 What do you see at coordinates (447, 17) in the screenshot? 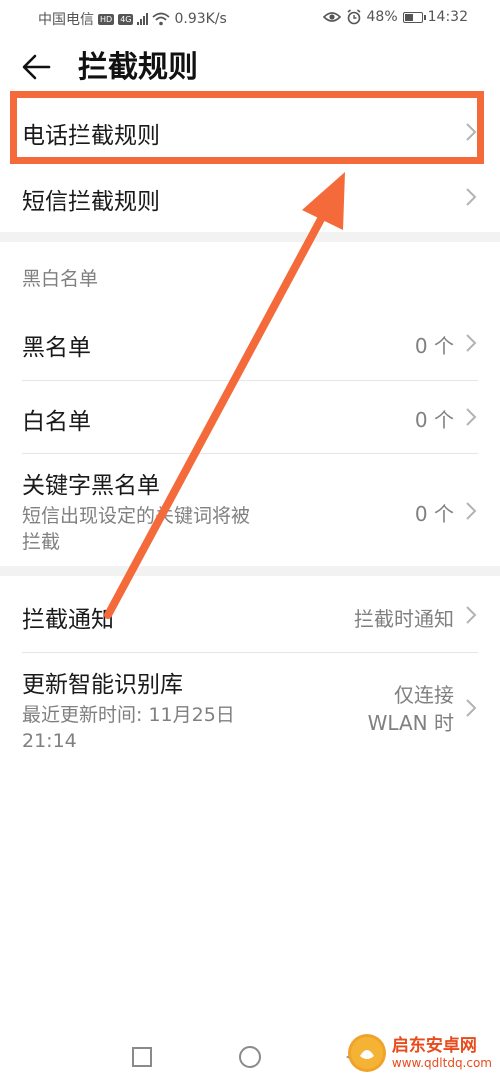
I see `clock: 14:32` at bounding box center [447, 17].